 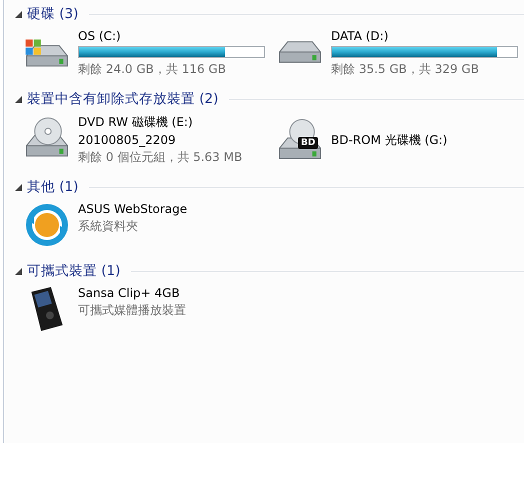 What do you see at coordinates (308, 143) in the screenshot?
I see `bd-label: BD` at bounding box center [308, 143].